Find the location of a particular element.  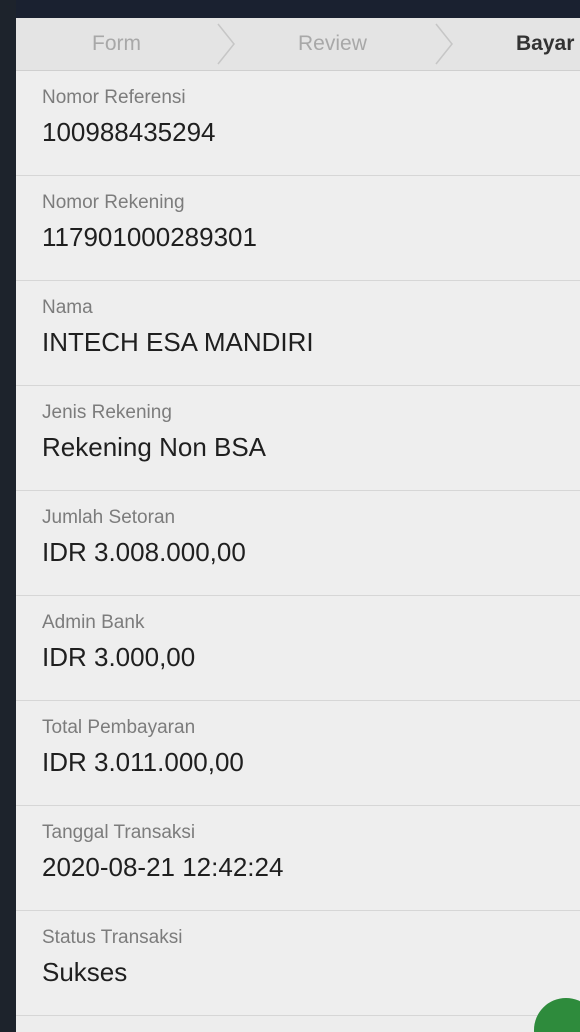

detail-label: Nomor Rekening is located at coordinates (113, 202).